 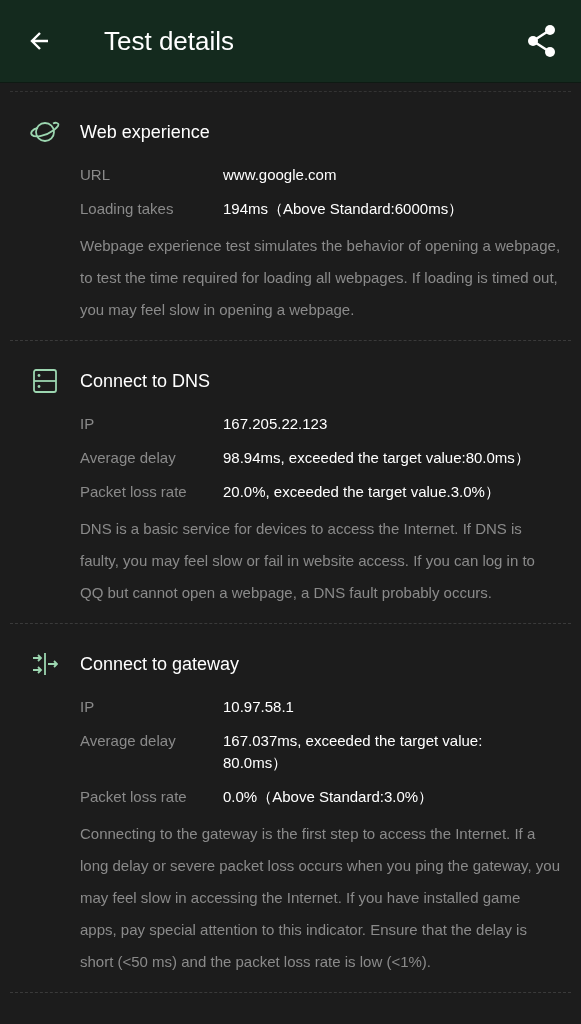 What do you see at coordinates (542, 41) in the screenshot?
I see `share-icon` at bounding box center [542, 41].